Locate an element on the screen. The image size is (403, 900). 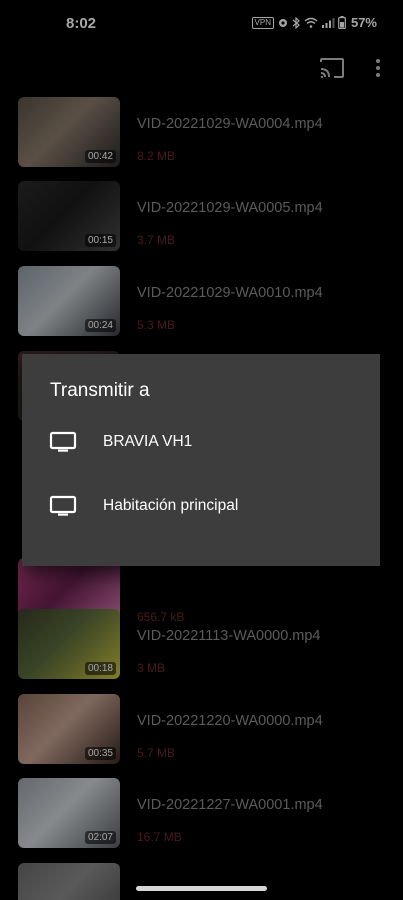
signal-icon is located at coordinates (328, 23).